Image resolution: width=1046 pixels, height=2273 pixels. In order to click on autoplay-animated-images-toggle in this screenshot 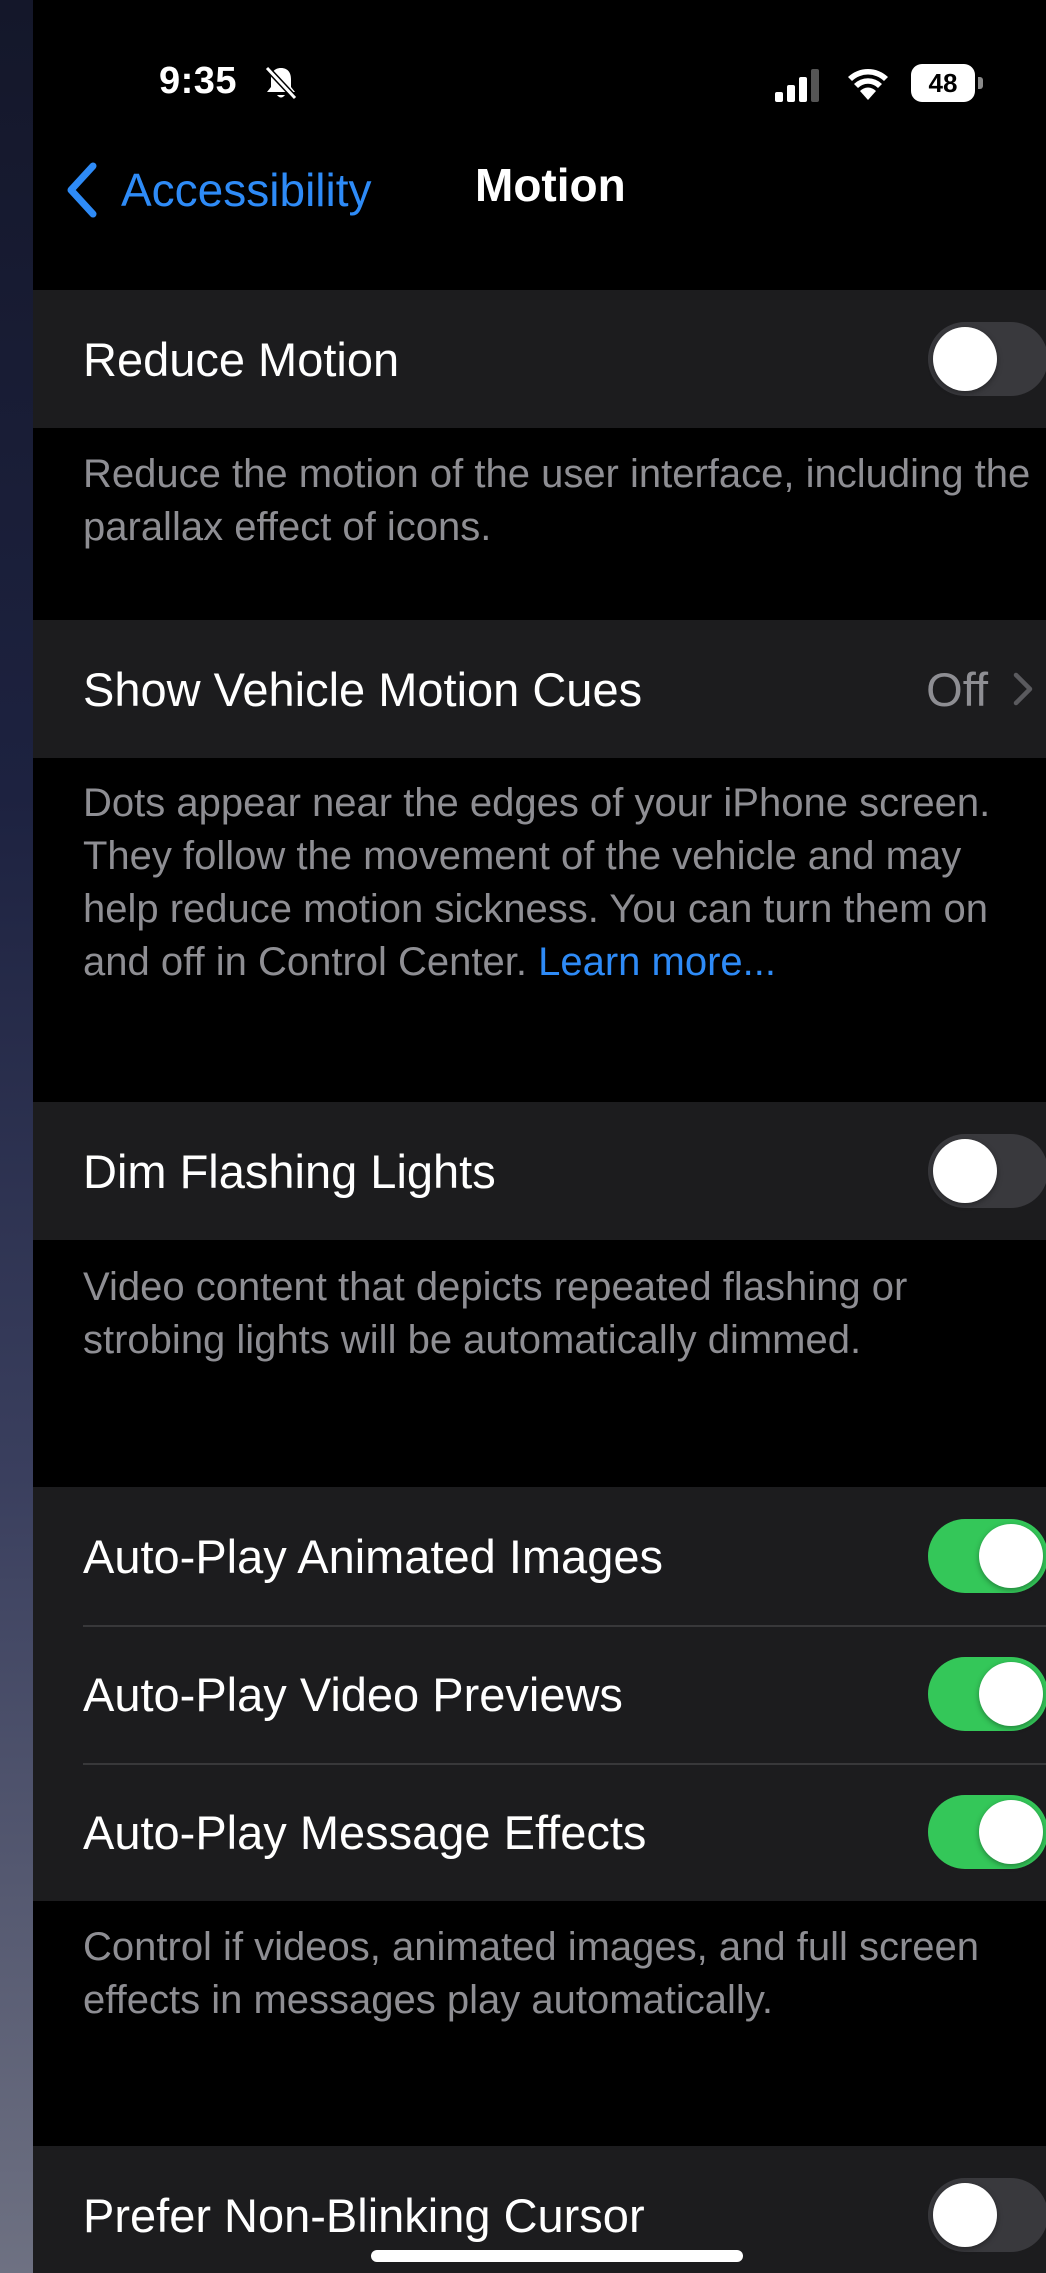, I will do `click(987, 1556)`.